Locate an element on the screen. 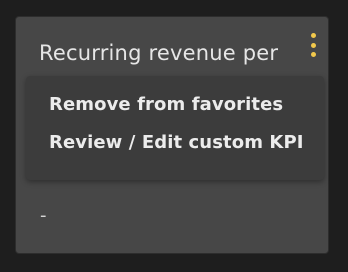  card-title: Recurring revenue per is located at coordinates (159, 53).